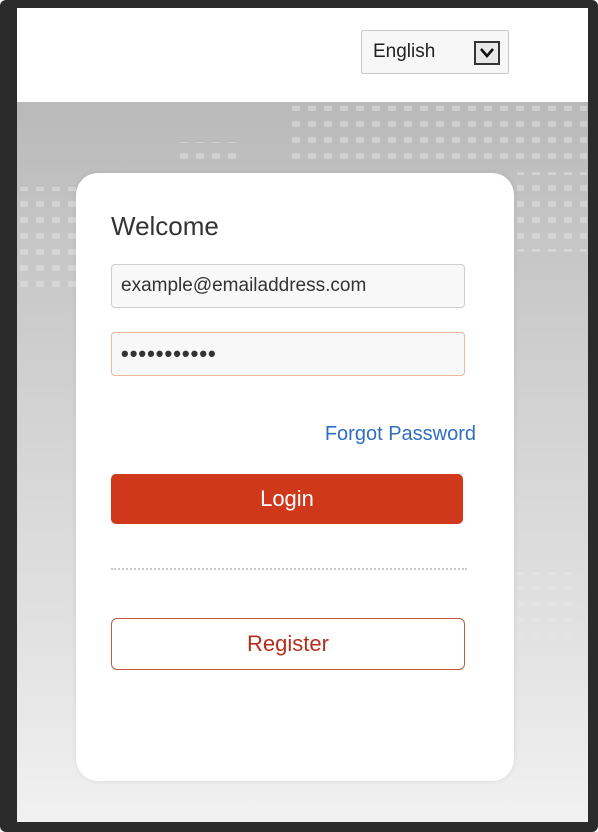 This screenshot has width=598, height=832. I want to click on language-select: English, so click(435, 52).